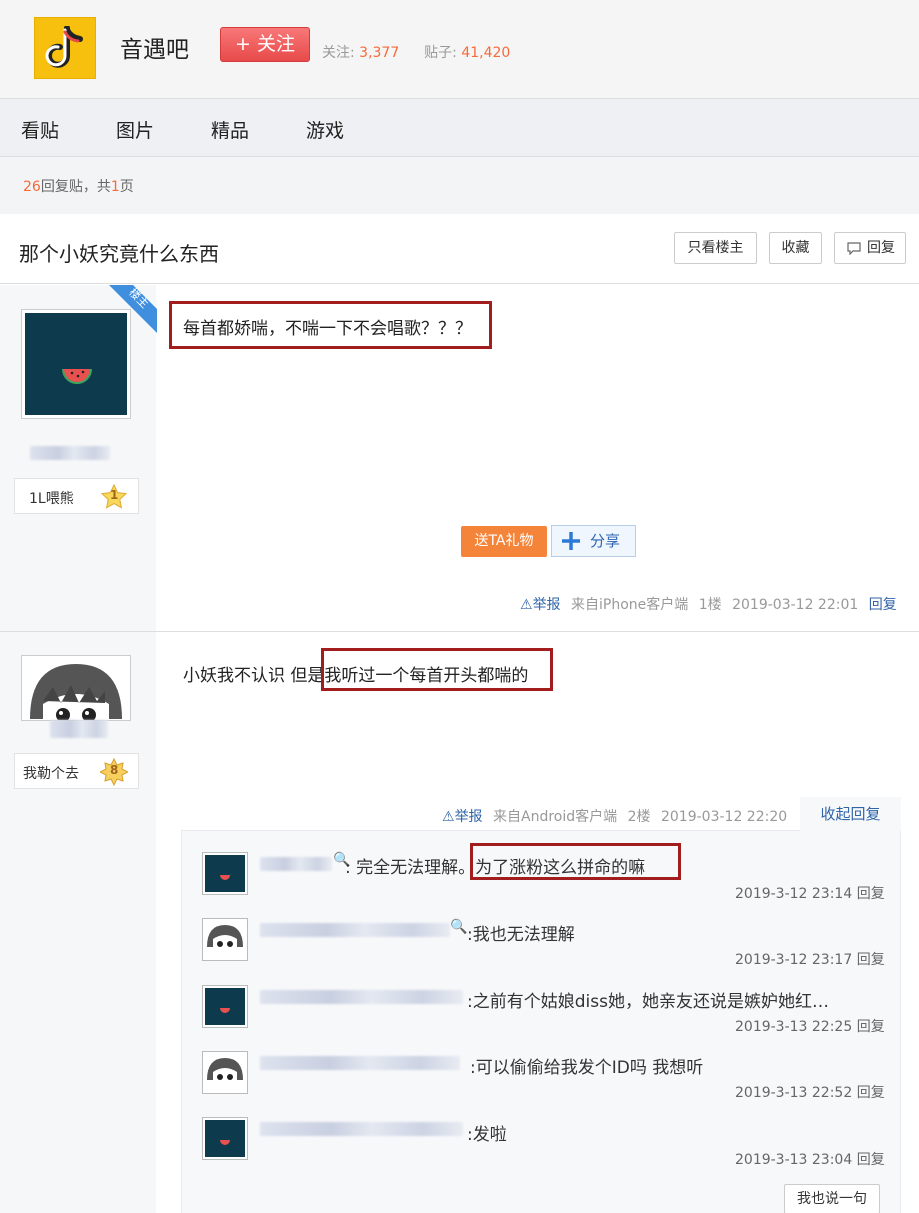 This screenshot has height=1213, width=919. What do you see at coordinates (810, 1093) in the screenshot?
I see `comment-4-time: 2019-3-13 22:52 回复` at bounding box center [810, 1093].